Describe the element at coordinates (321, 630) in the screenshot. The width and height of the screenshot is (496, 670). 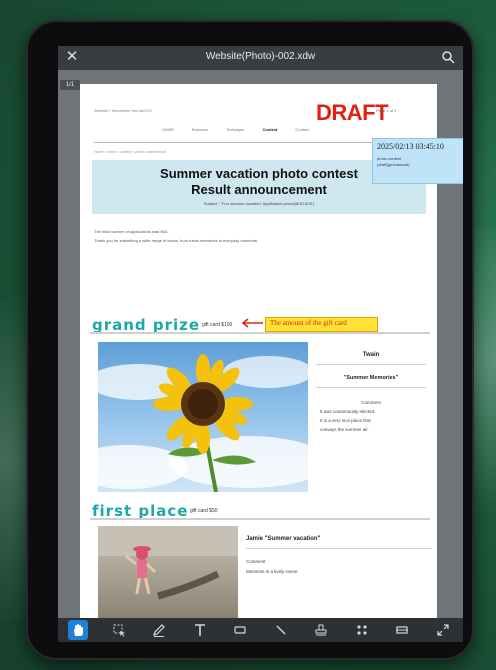
I see `stamp-icon` at that location.